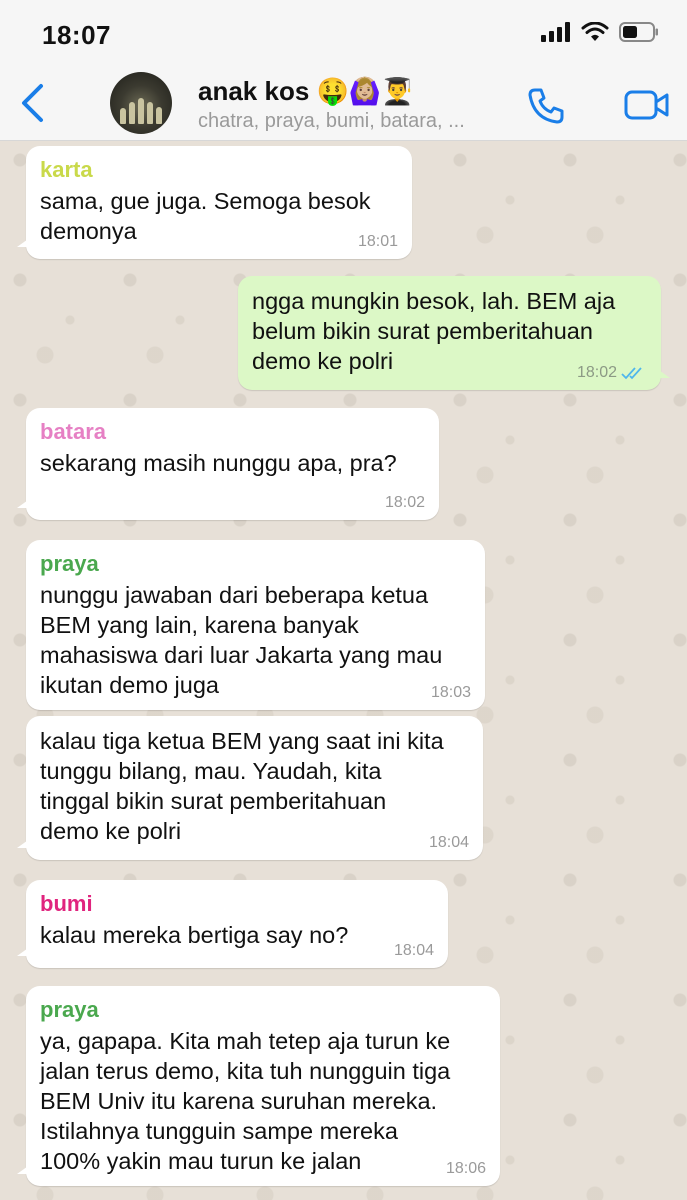  Describe the element at coordinates (218, 463) in the screenshot. I see `message-text: sekarang masih nunggu apa, pra?` at that location.